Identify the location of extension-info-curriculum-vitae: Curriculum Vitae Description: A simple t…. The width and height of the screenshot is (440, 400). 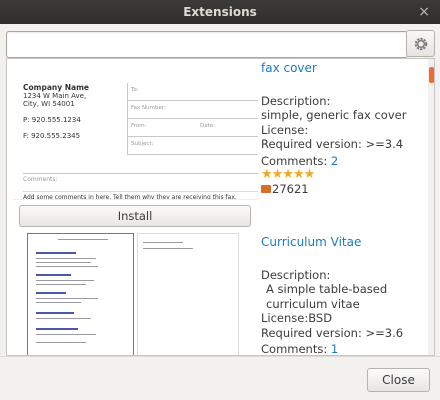
(341, 295).